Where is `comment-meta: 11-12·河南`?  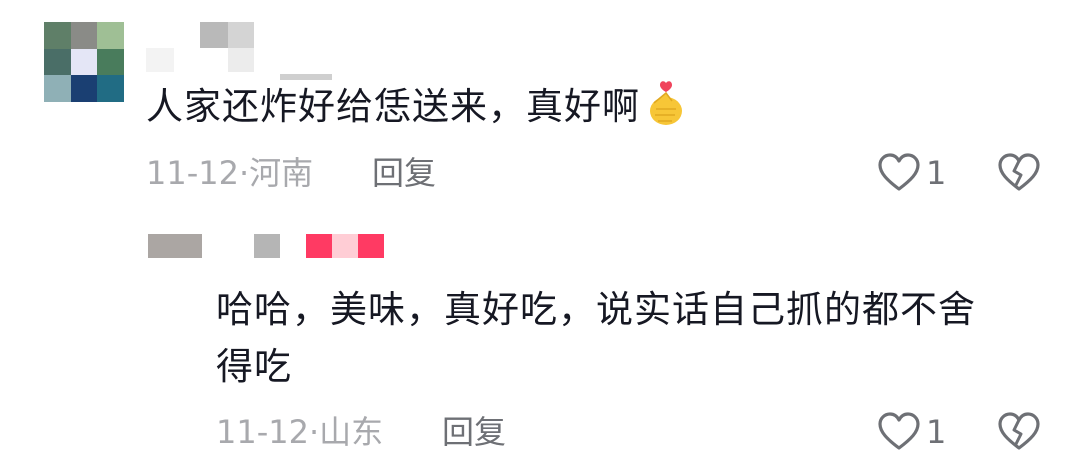
comment-meta: 11-12·河南 is located at coordinates (229, 173).